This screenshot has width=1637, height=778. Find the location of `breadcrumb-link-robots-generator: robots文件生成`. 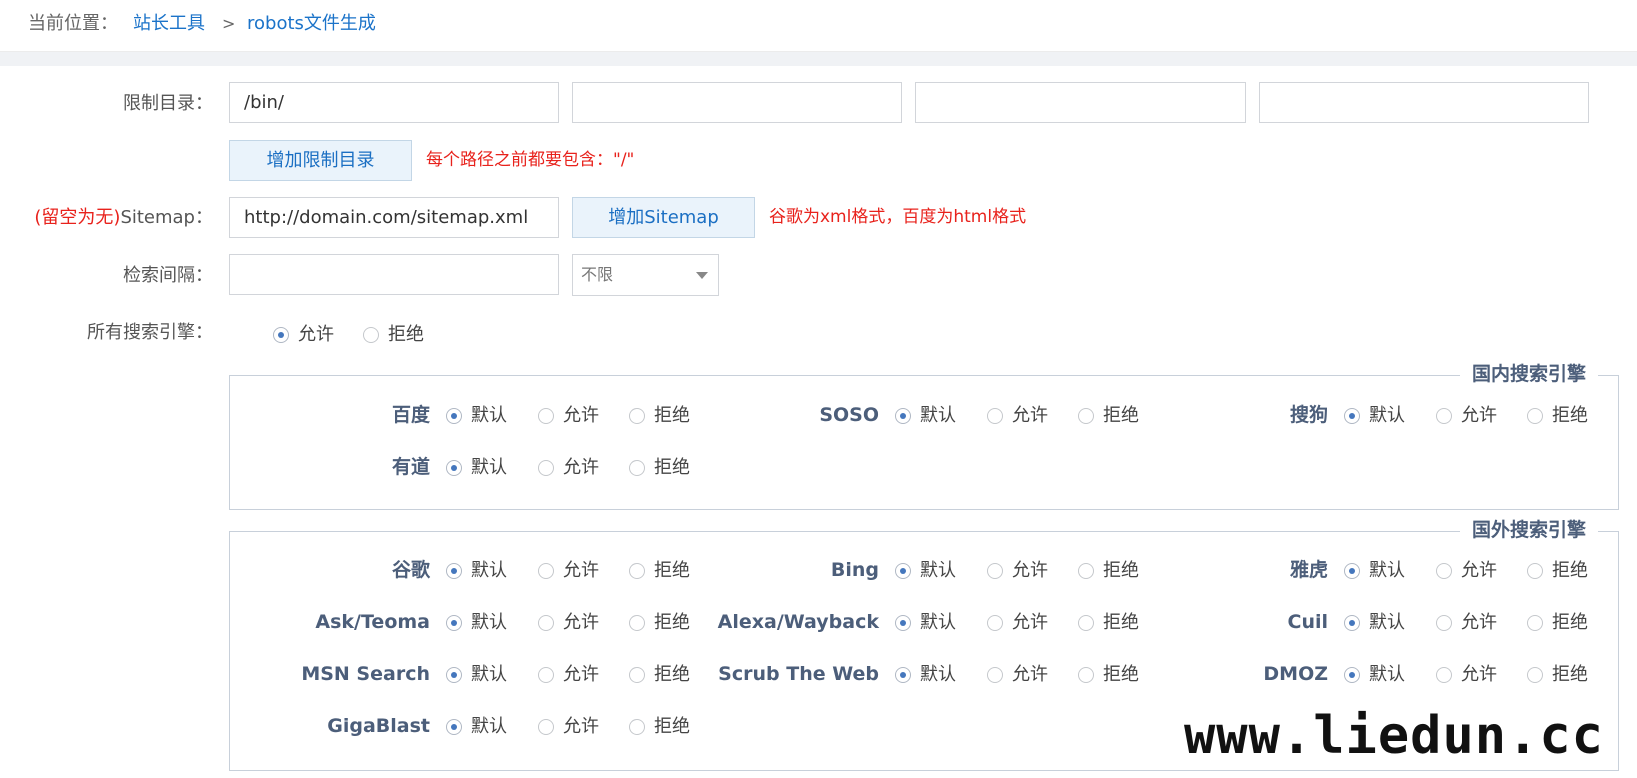

breadcrumb-link-robots-generator: robots文件生成 is located at coordinates (311, 24).